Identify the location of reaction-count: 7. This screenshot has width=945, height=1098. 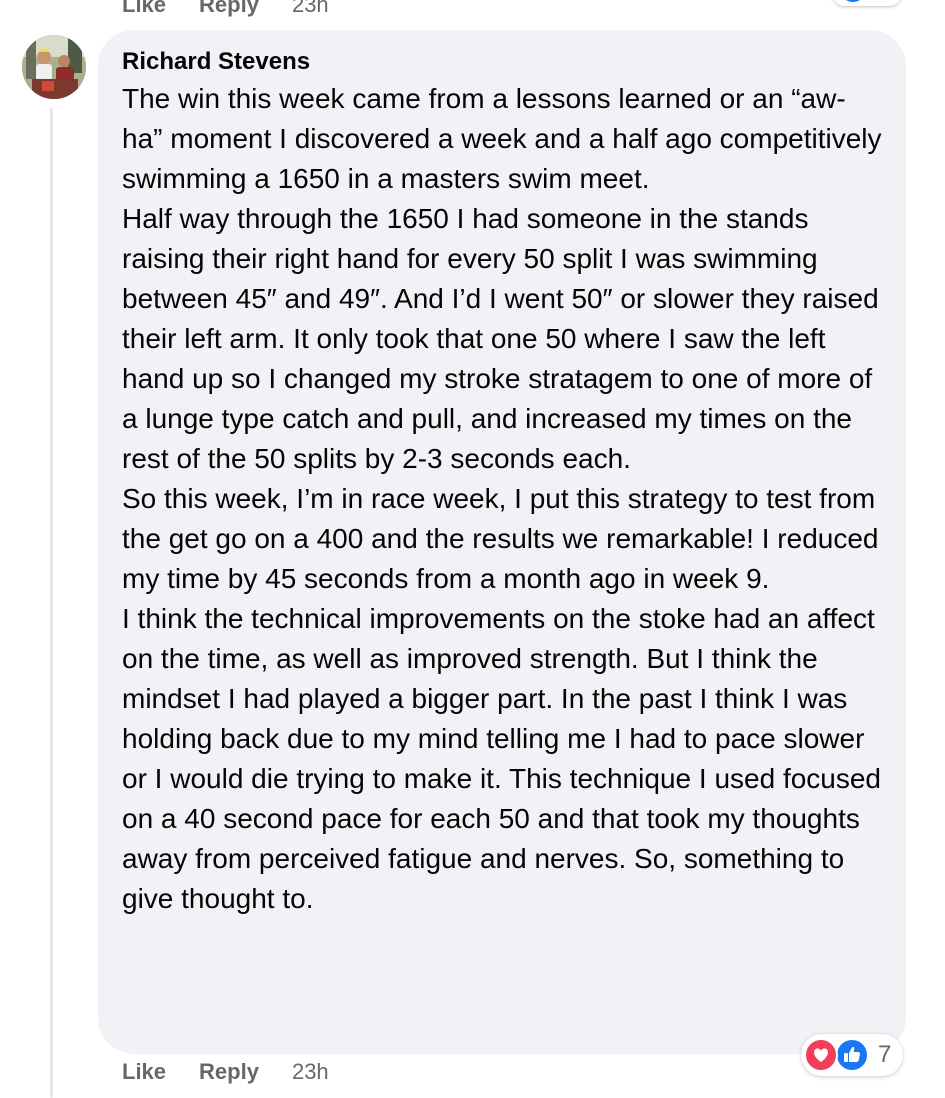
(885, 1054).